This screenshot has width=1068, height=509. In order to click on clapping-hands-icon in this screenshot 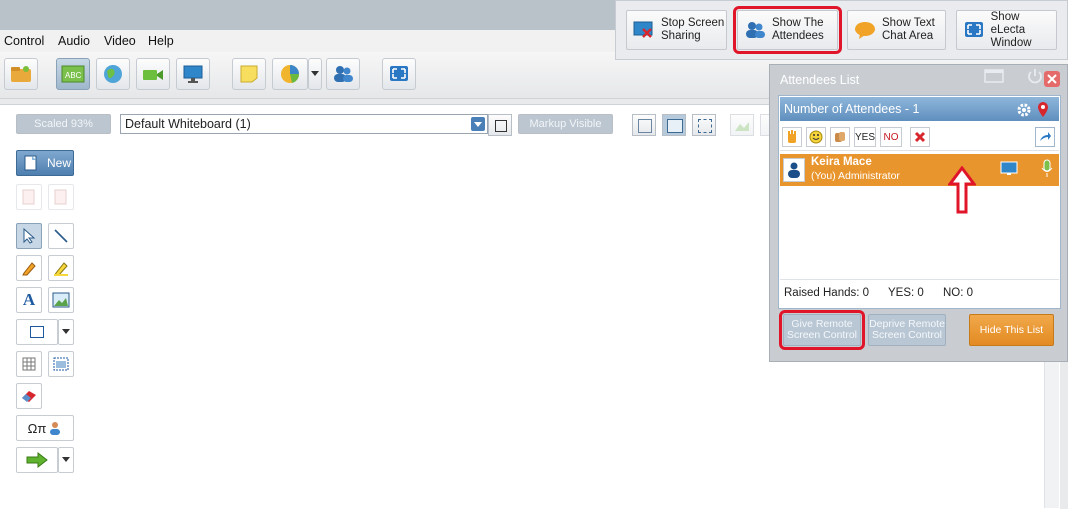, I will do `click(840, 137)`.